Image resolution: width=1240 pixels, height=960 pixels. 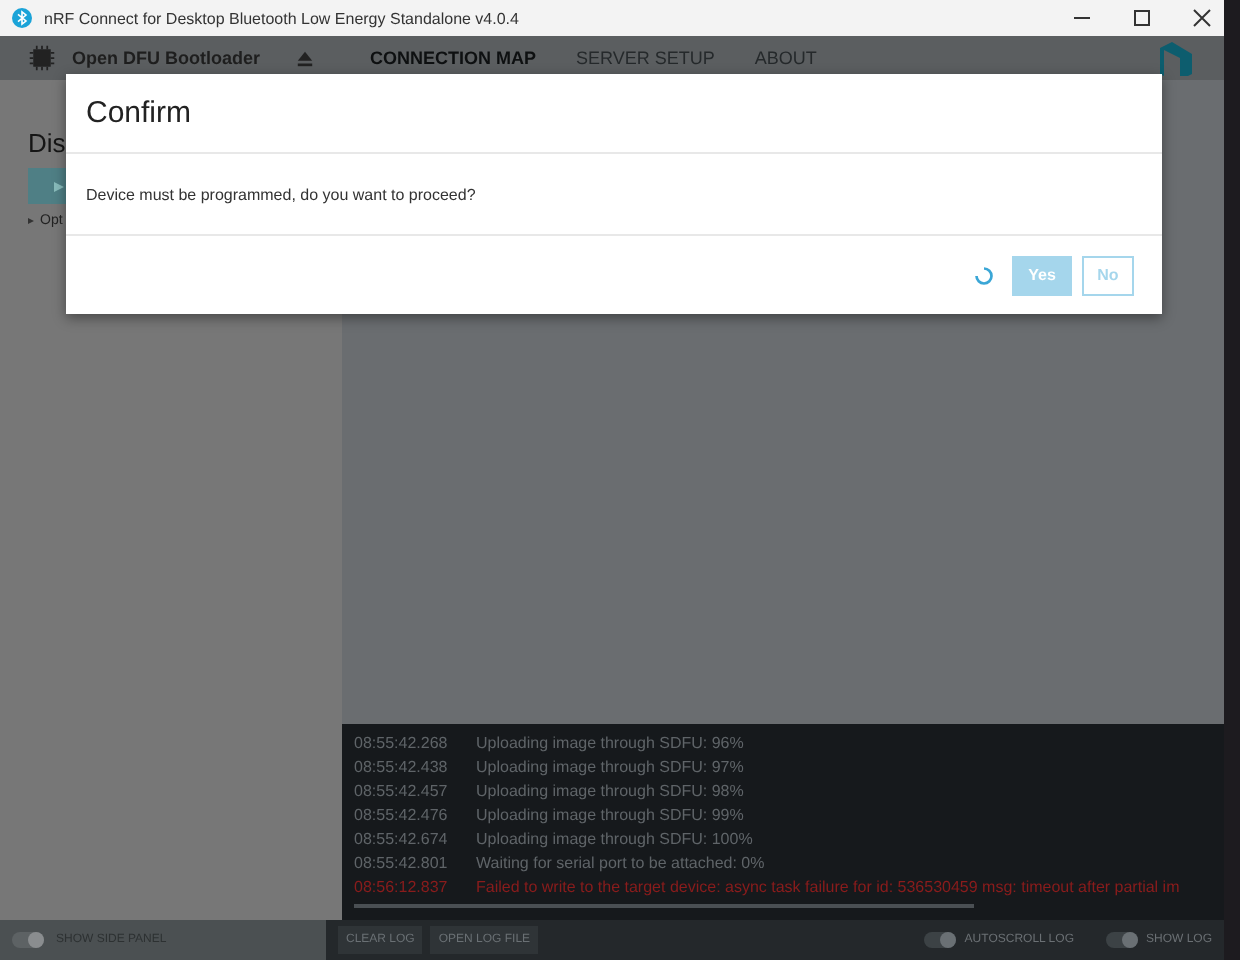 What do you see at coordinates (31, 221) in the screenshot?
I see `expand-icon` at bounding box center [31, 221].